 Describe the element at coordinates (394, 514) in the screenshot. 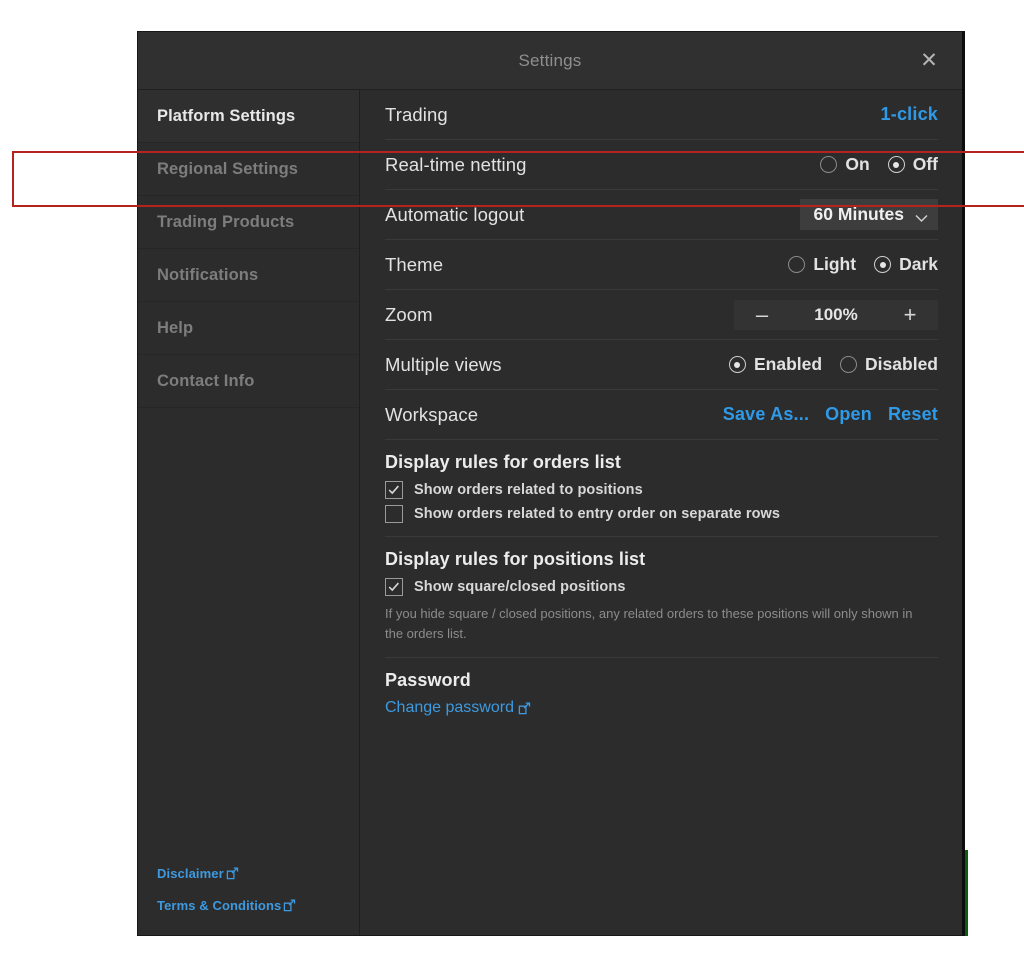

I see `checkbox-icon` at that location.